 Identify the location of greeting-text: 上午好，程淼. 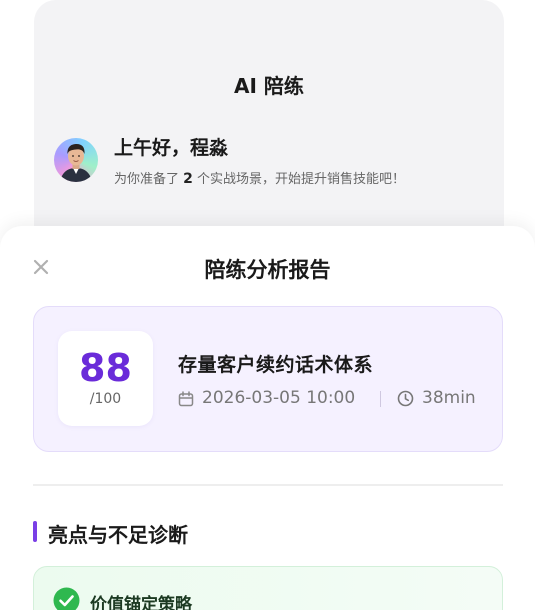
(171, 148).